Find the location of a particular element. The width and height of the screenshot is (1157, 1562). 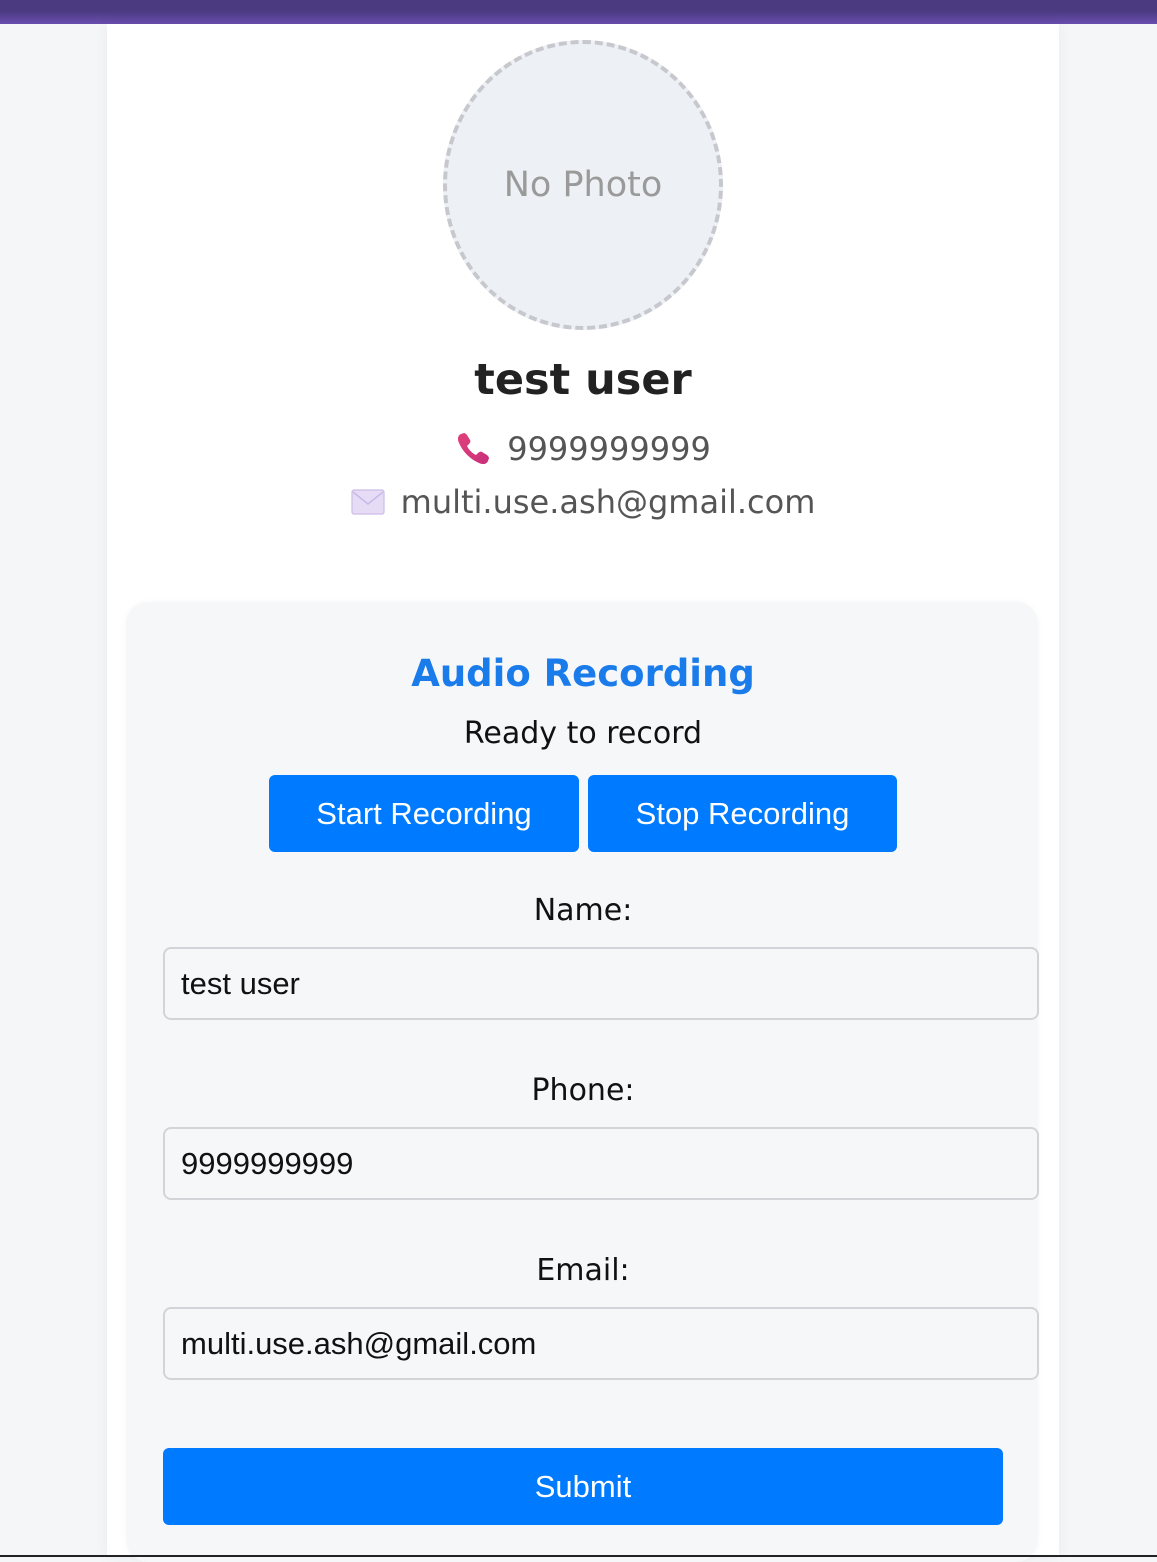

no-photo-text: No Photo is located at coordinates (583, 185).